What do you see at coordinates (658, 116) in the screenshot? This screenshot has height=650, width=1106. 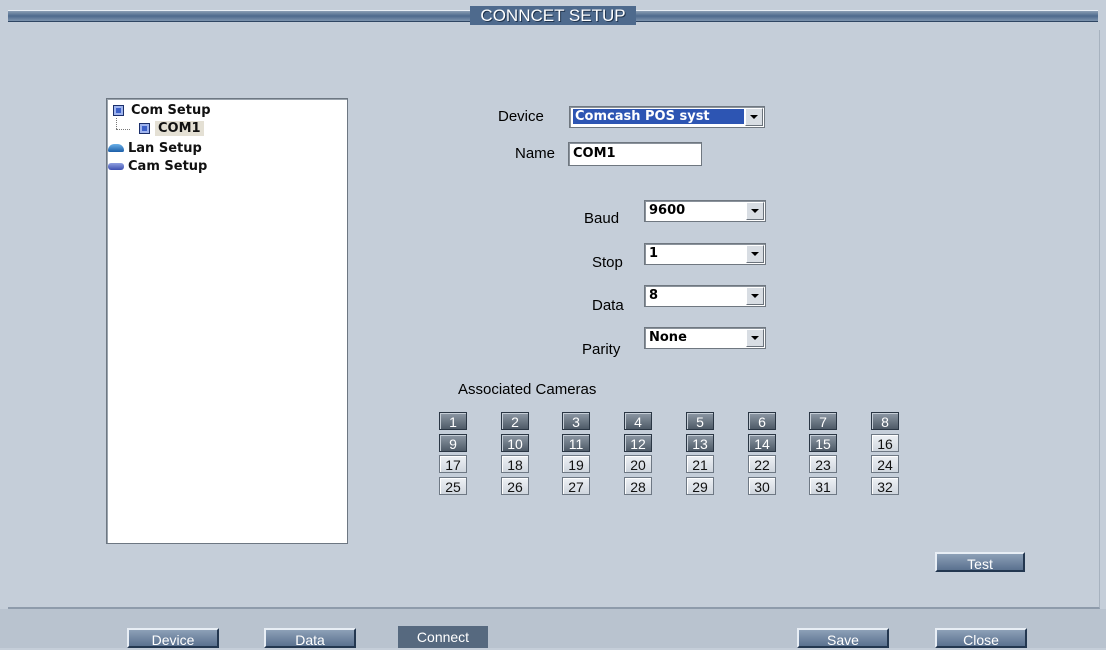 I see `device-select-value: Comcash POS syst` at bounding box center [658, 116].